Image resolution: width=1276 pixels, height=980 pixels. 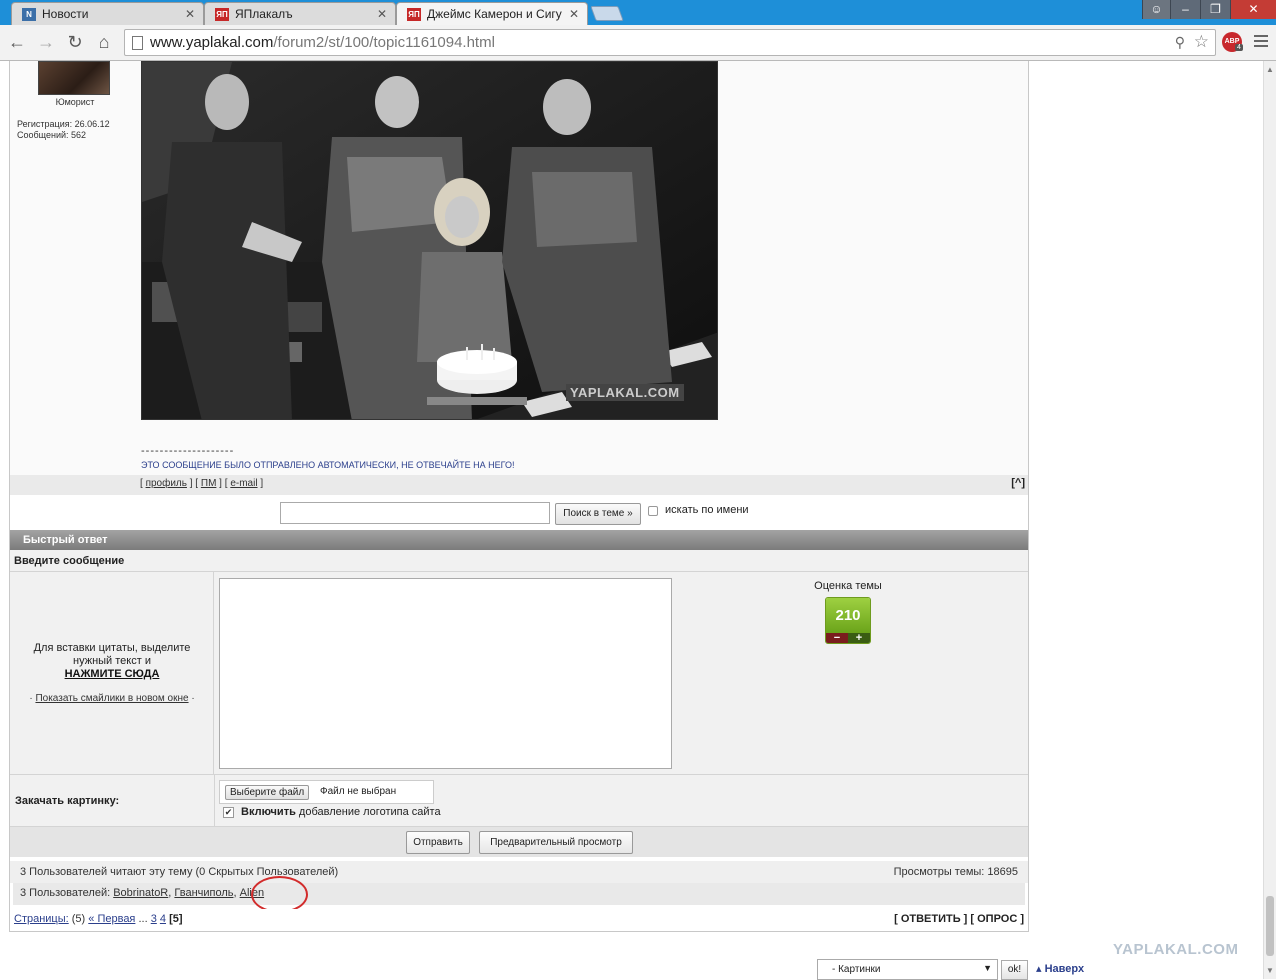 What do you see at coordinates (63, 129) in the screenshot?
I see `author-info: Регистрация: 26.06.12 Сообщений: 562` at bounding box center [63, 129].